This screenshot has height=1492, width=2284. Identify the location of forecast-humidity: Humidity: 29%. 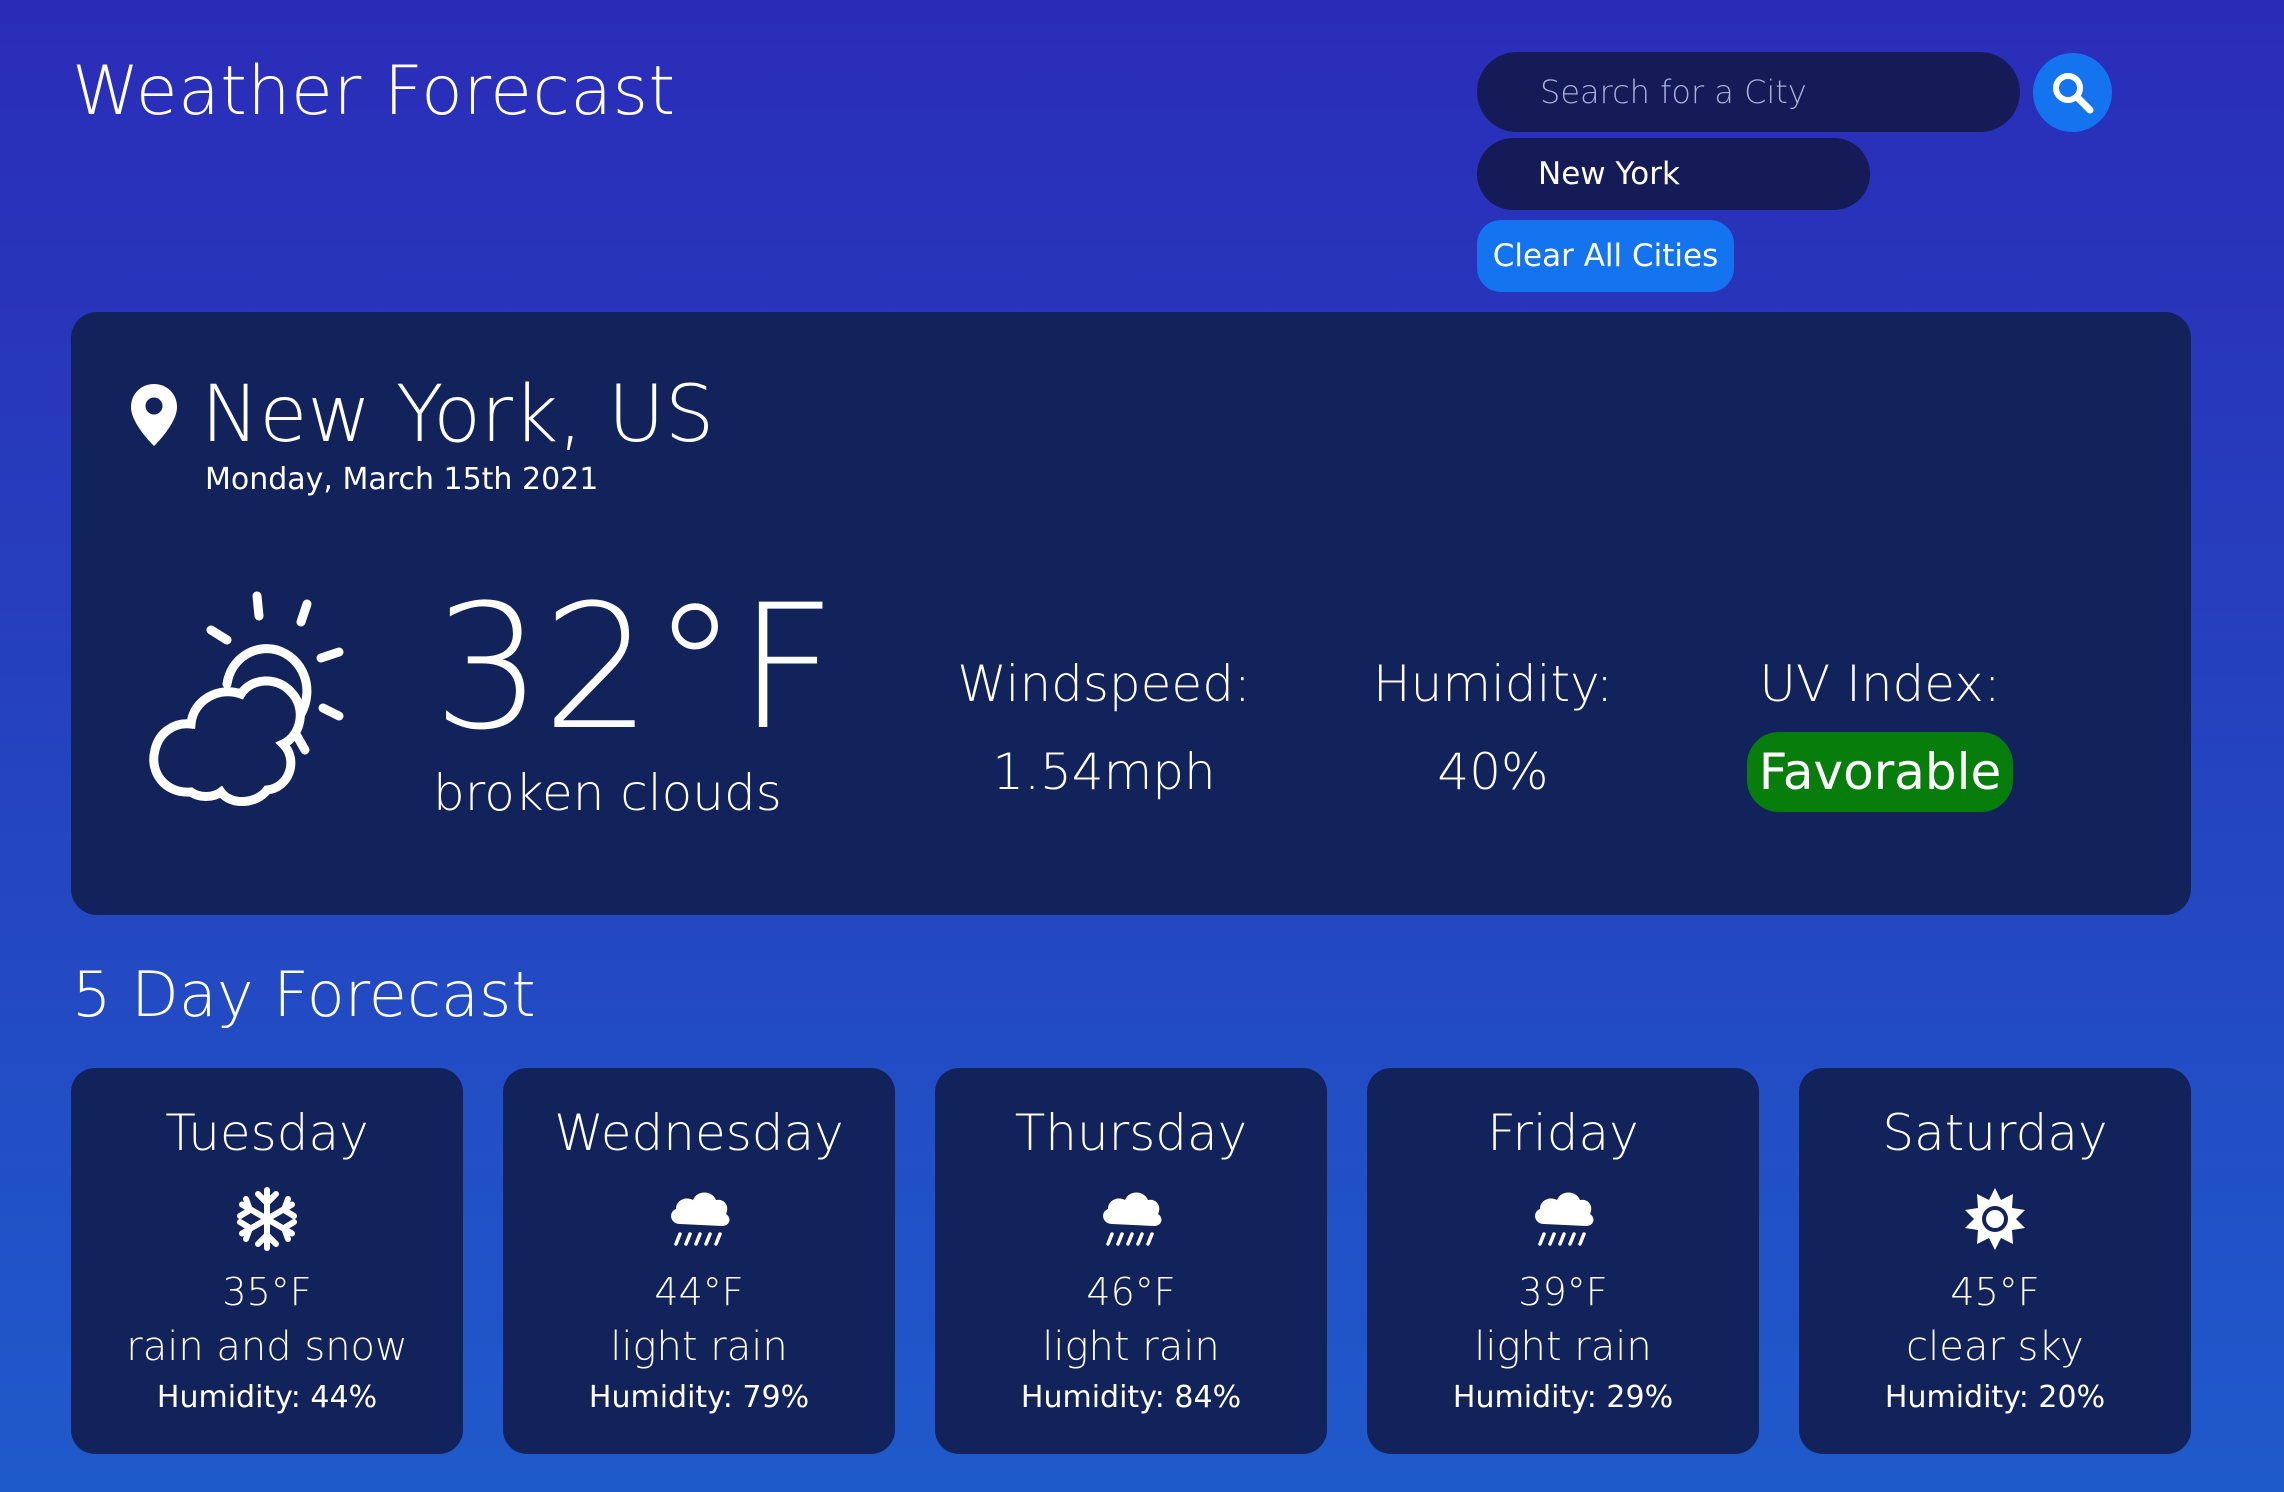
(1563, 1397).